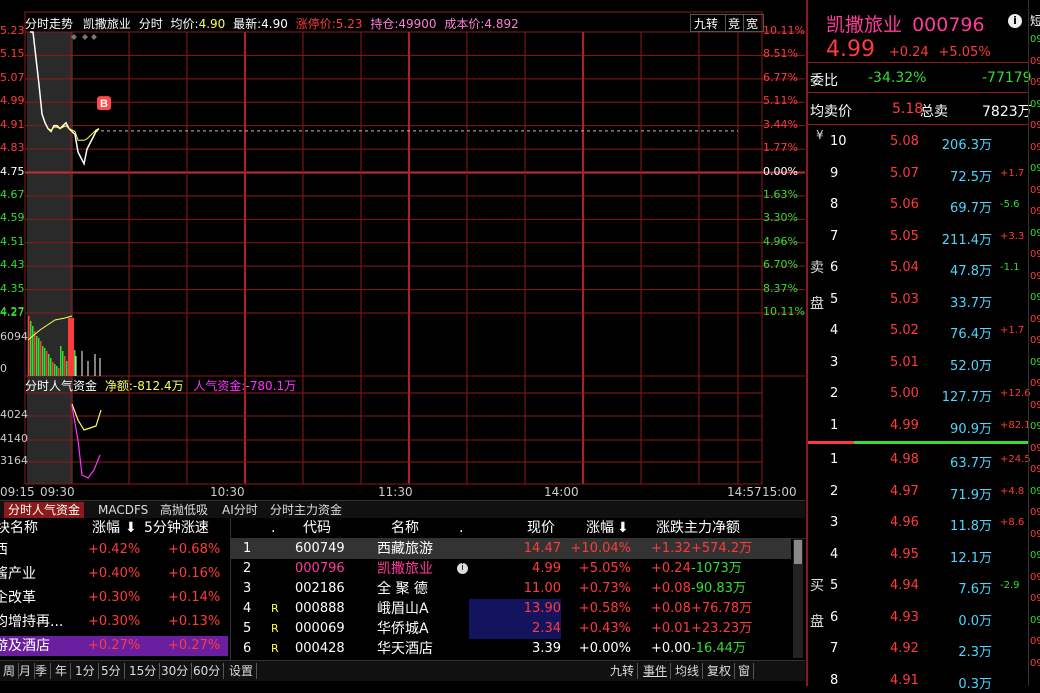 The image size is (1040, 693). I want to click on time-tick: 14:57, so click(744, 492).